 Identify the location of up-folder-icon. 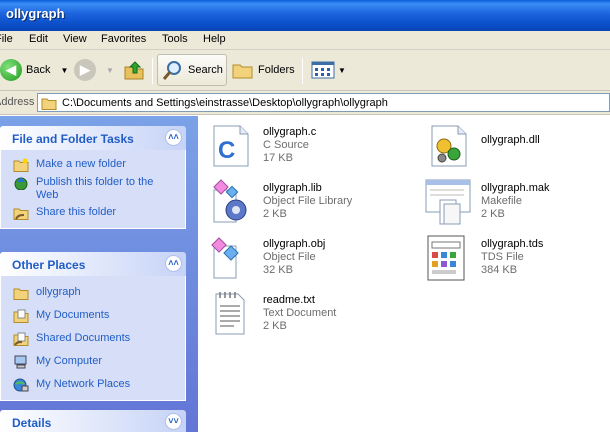
(134, 70).